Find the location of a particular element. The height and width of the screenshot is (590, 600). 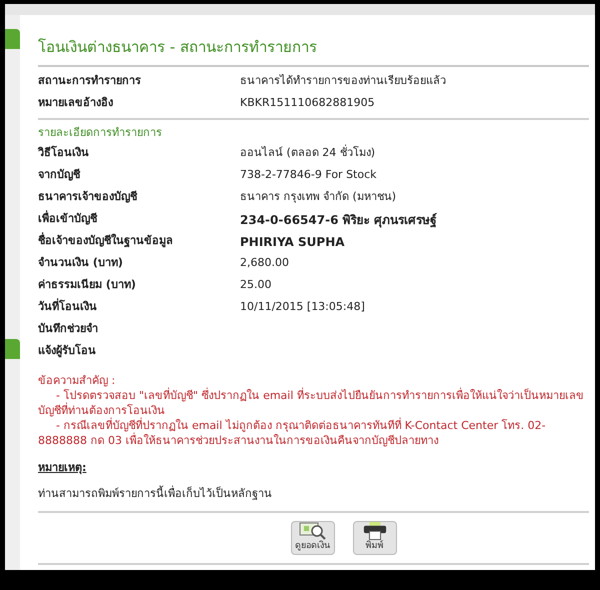

field-label: วิธีโอนเงิน is located at coordinates (64, 153).